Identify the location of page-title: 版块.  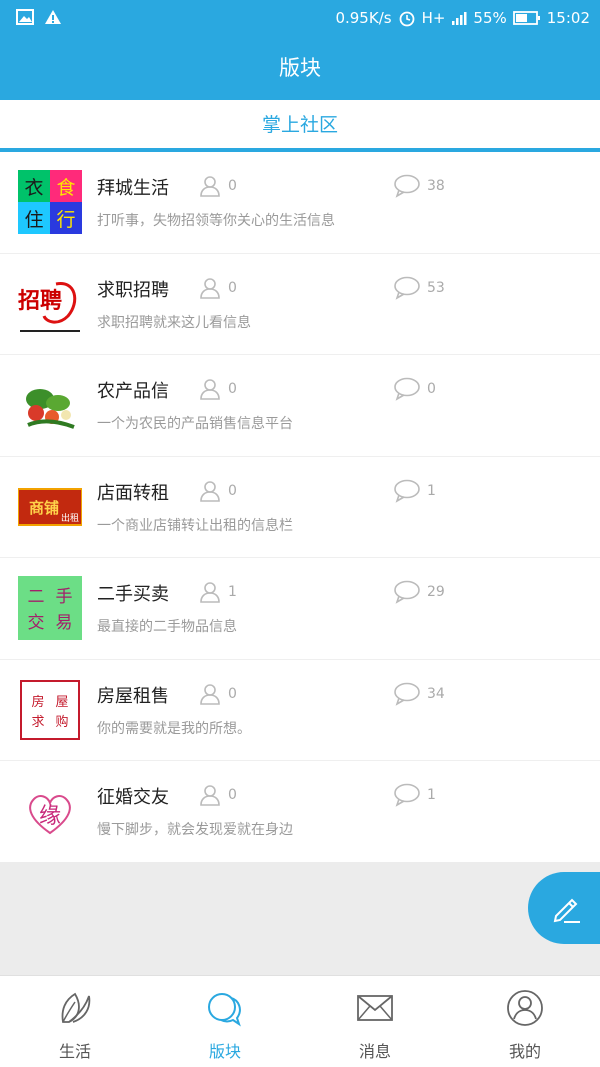
(300, 68).